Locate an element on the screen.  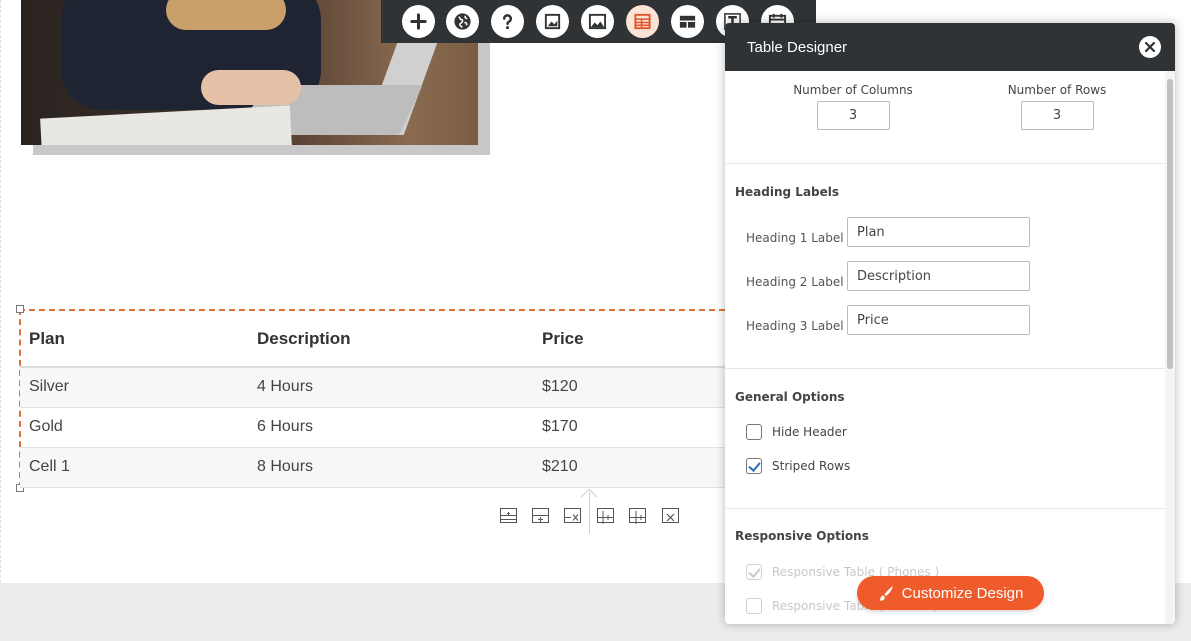
responsive-phones-checkbox is located at coordinates (754, 572).